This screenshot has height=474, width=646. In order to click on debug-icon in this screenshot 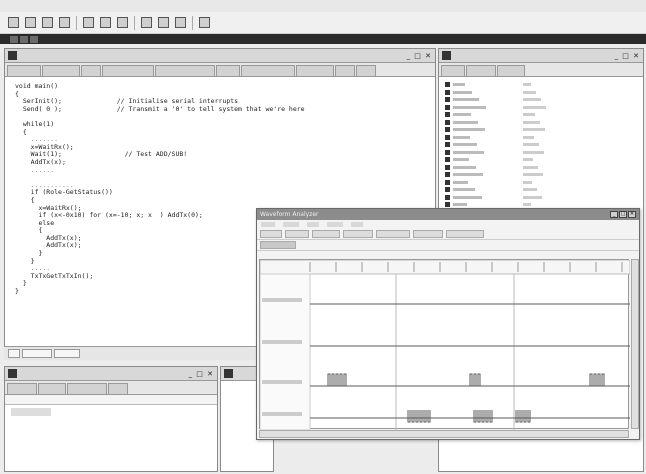, I will do `click(180, 22)`.